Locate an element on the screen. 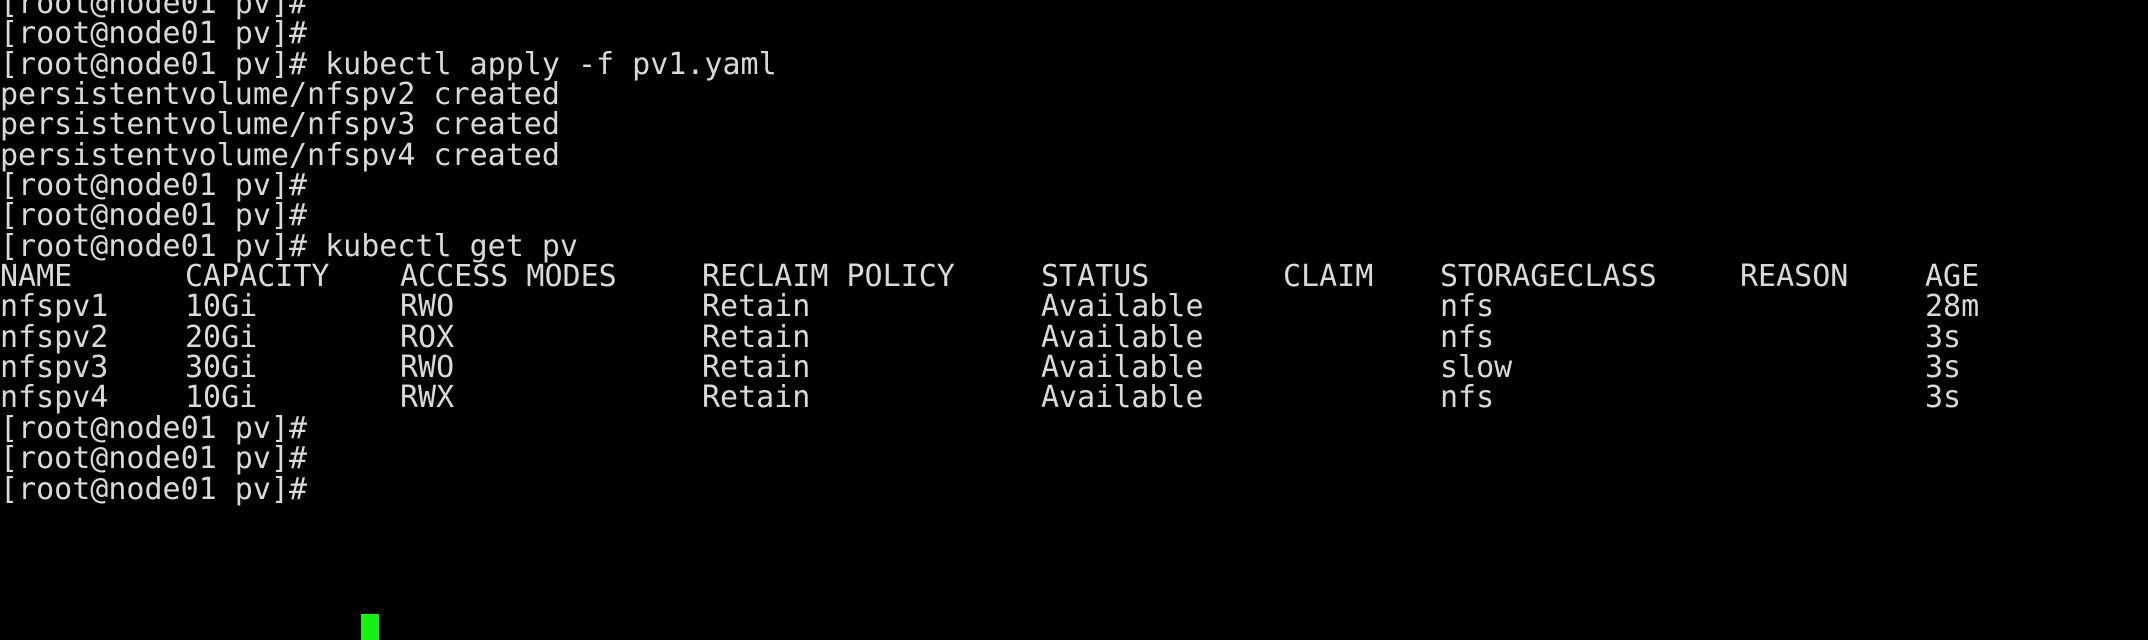 The image size is (2148, 640). table-row: nfspv3 30Gi RWO Retain Available slow 3s is located at coordinates (1074, 368).